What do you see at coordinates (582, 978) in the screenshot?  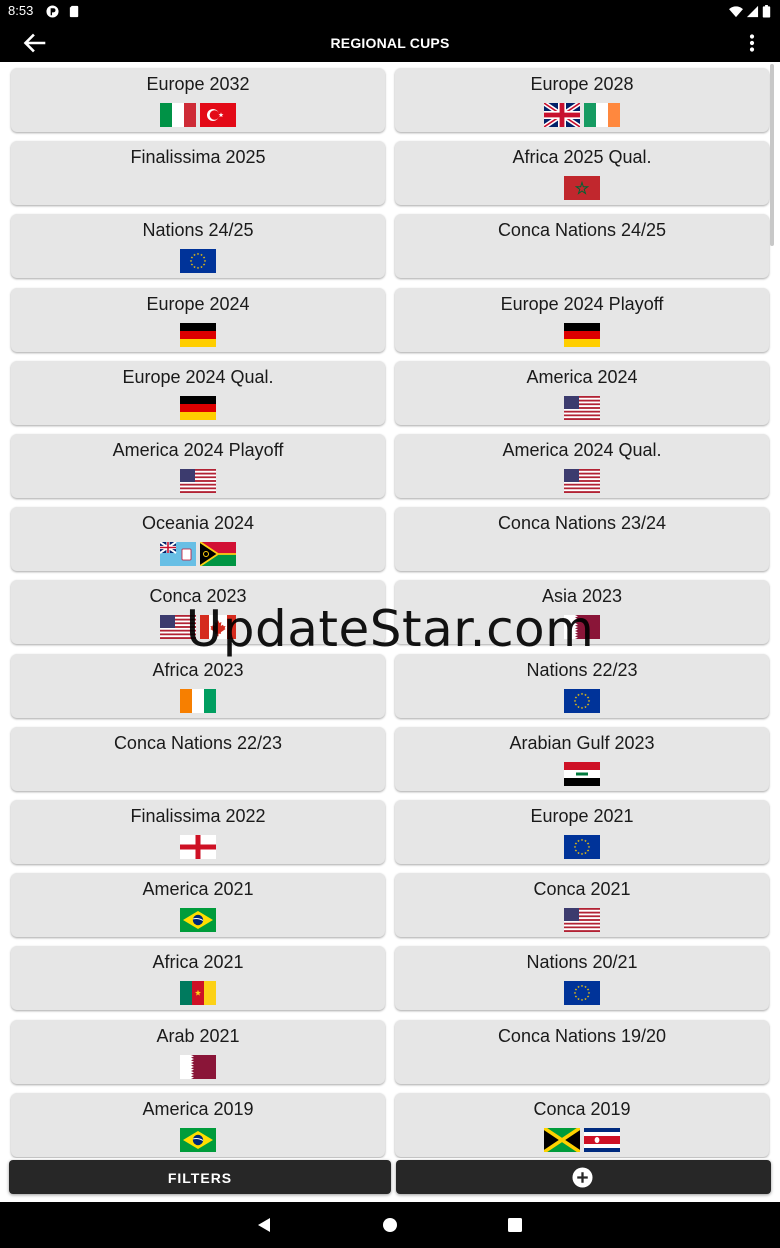 I see `cup-card: Nations 20/21` at bounding box center [582, 978].